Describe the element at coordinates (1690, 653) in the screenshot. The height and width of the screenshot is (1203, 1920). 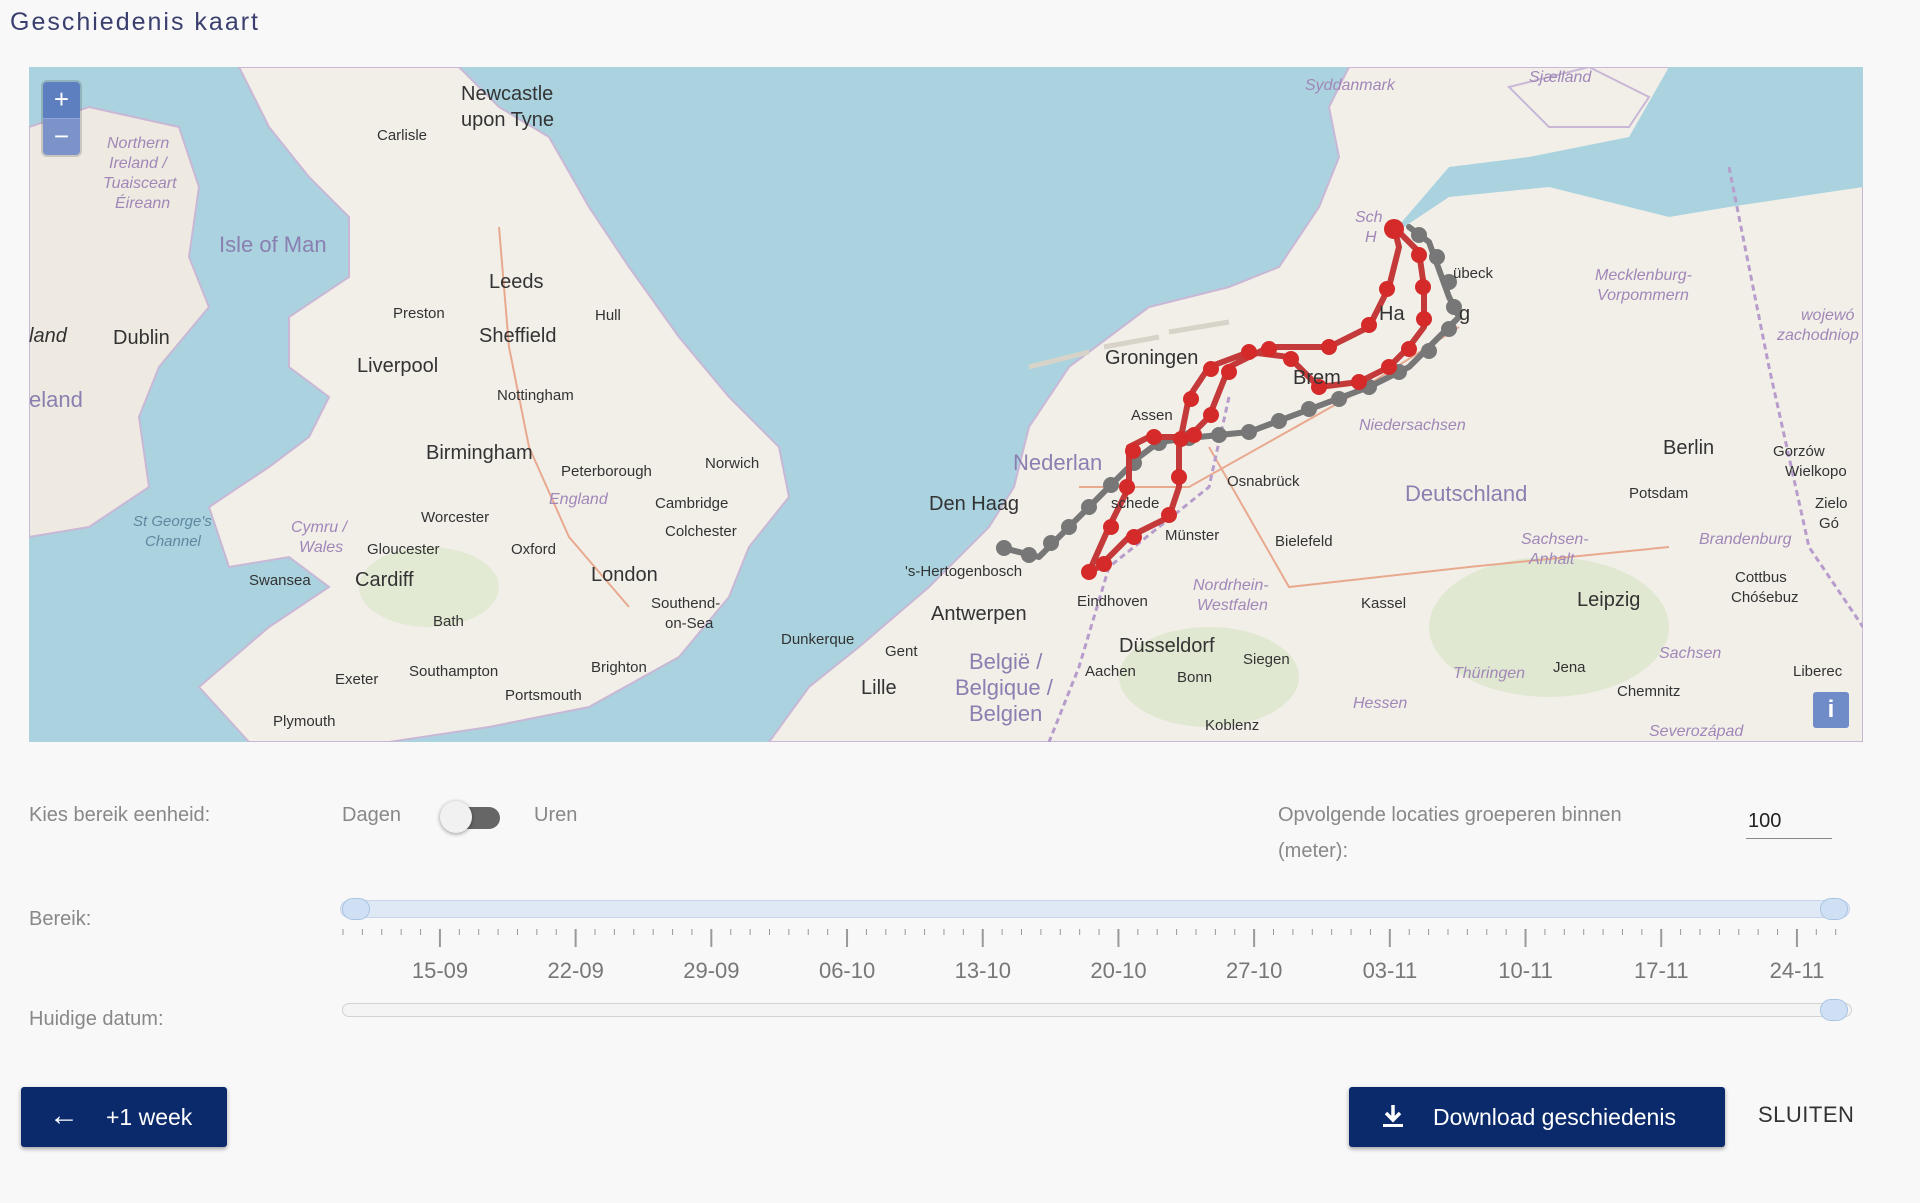
I see `map-label: Sachsen` at that location.